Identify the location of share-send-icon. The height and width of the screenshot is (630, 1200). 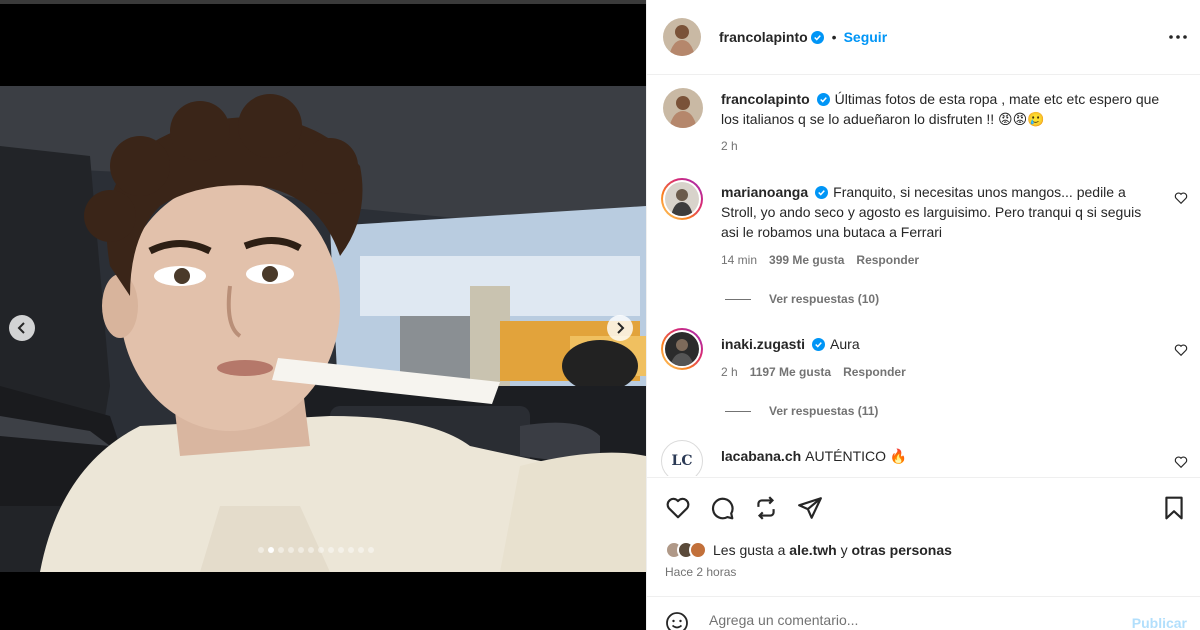
(810, 508).